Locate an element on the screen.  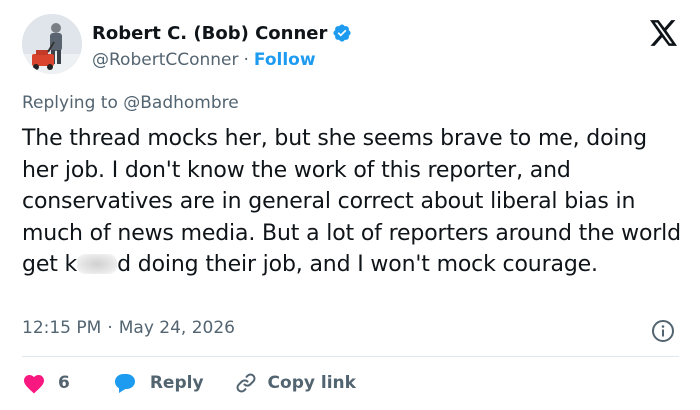
like-button: 6 is located at coordinates (46, 383).